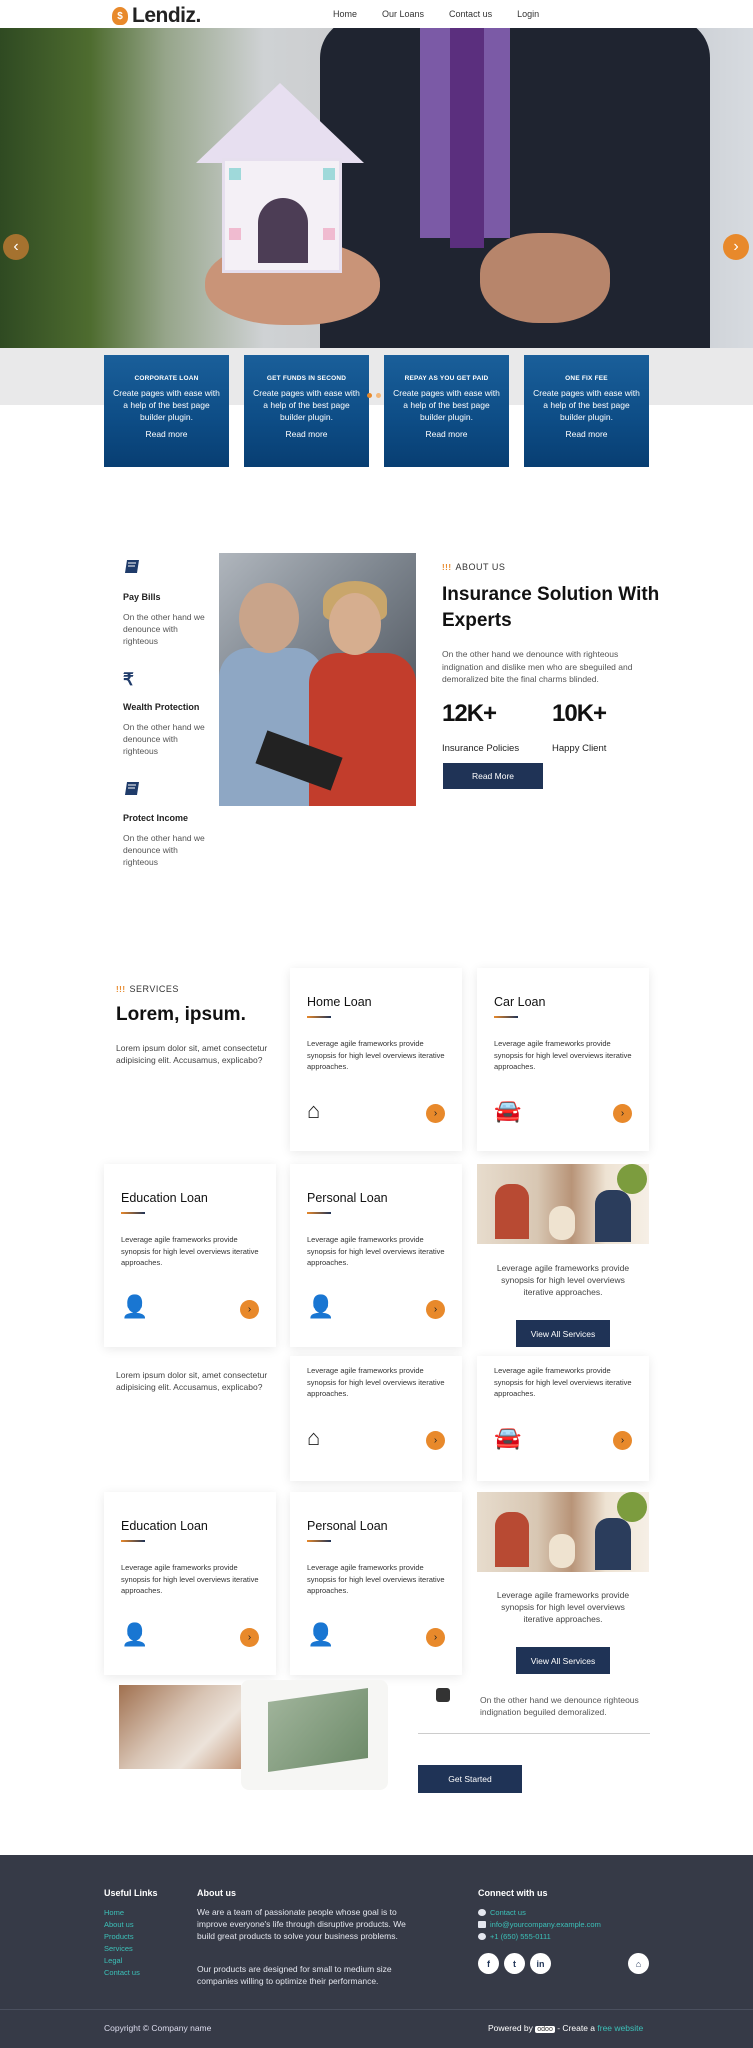 The image size is (753, 2048). I want to click on brand-logo: $ Lendiz., so click(156, 16).